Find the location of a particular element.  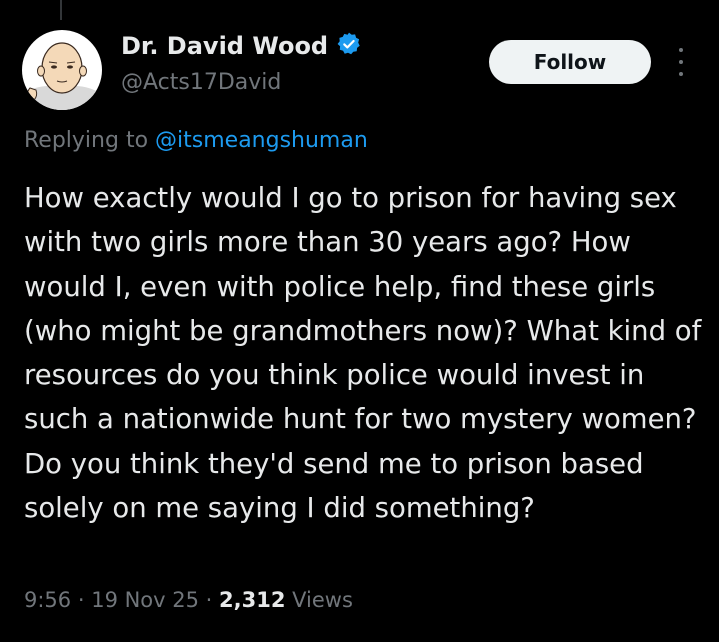

author-name-row: Dr. David Wood is located at coordinates (241, 46).